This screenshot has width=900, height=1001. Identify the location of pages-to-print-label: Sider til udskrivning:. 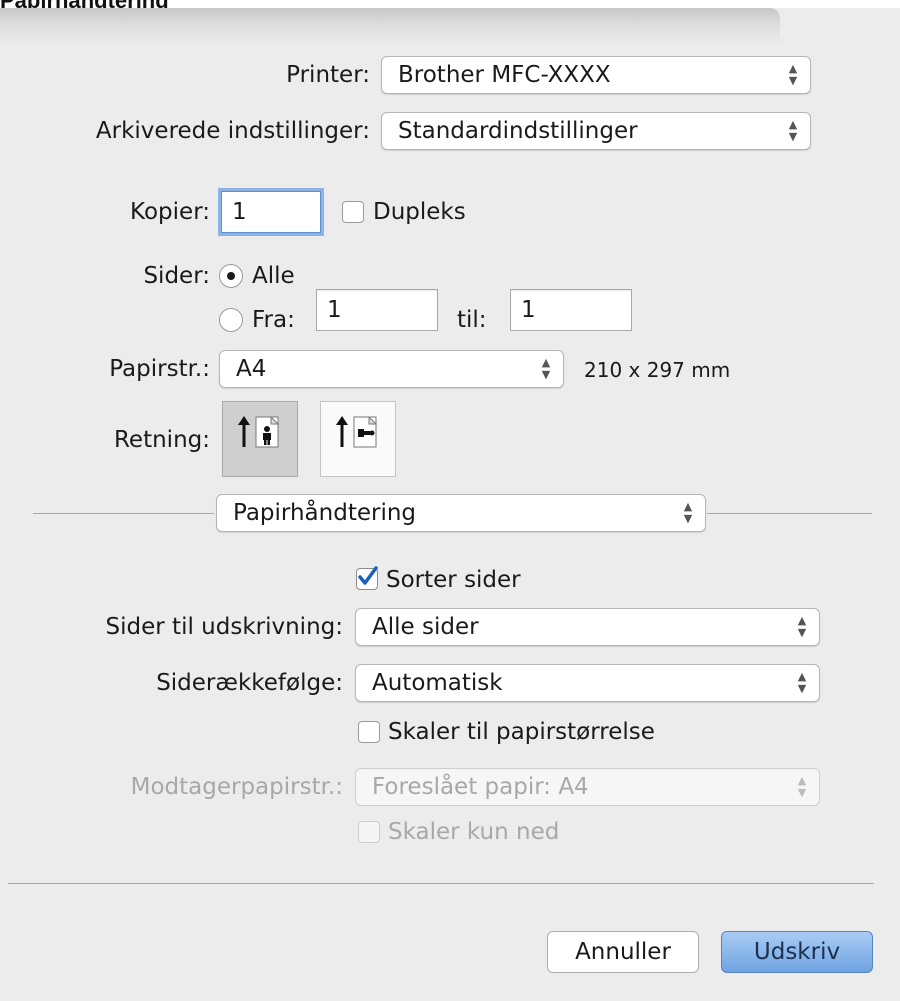
(224, 627).